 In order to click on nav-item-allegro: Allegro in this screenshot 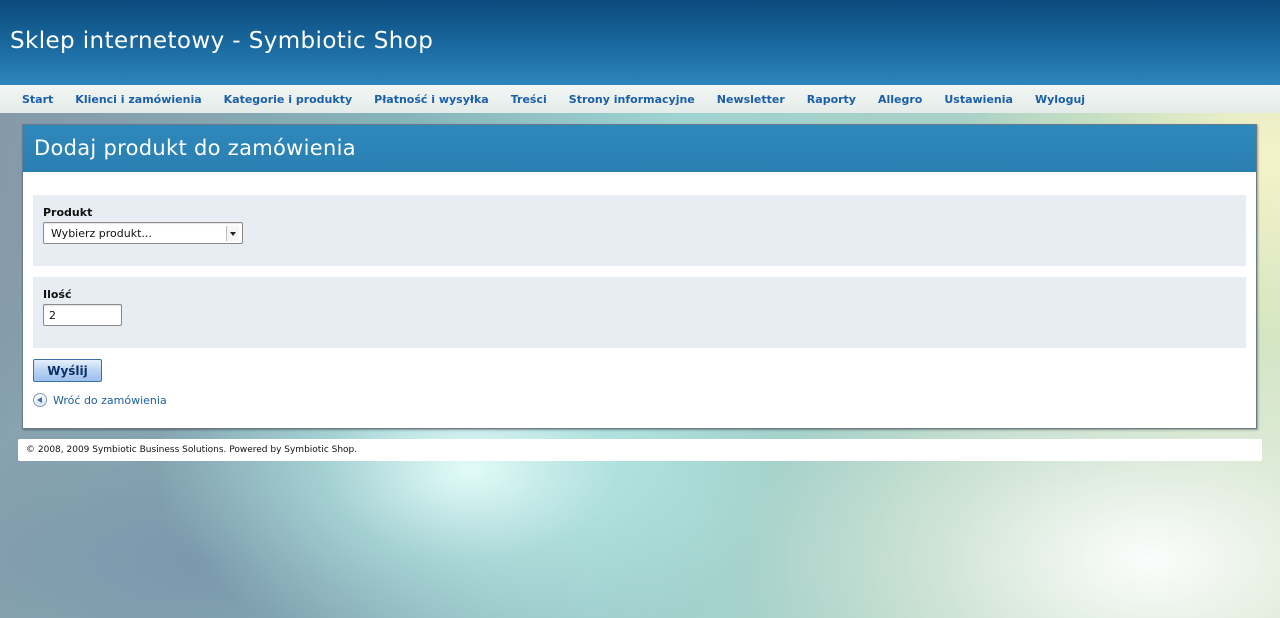, I will do `click(900, 99)`.